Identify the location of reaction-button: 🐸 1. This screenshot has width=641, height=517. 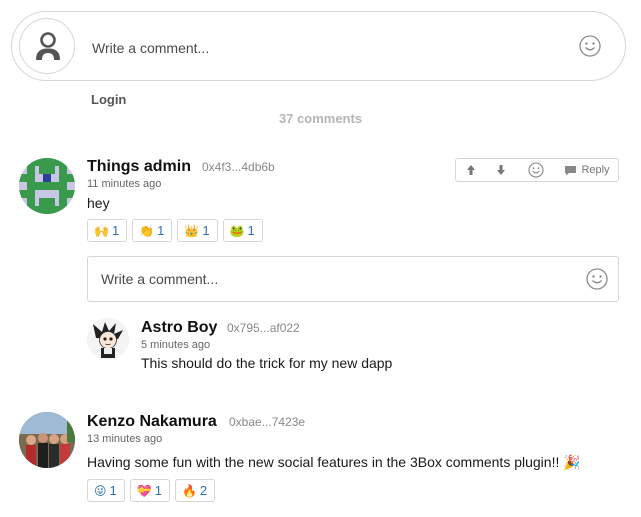
(242, 230).